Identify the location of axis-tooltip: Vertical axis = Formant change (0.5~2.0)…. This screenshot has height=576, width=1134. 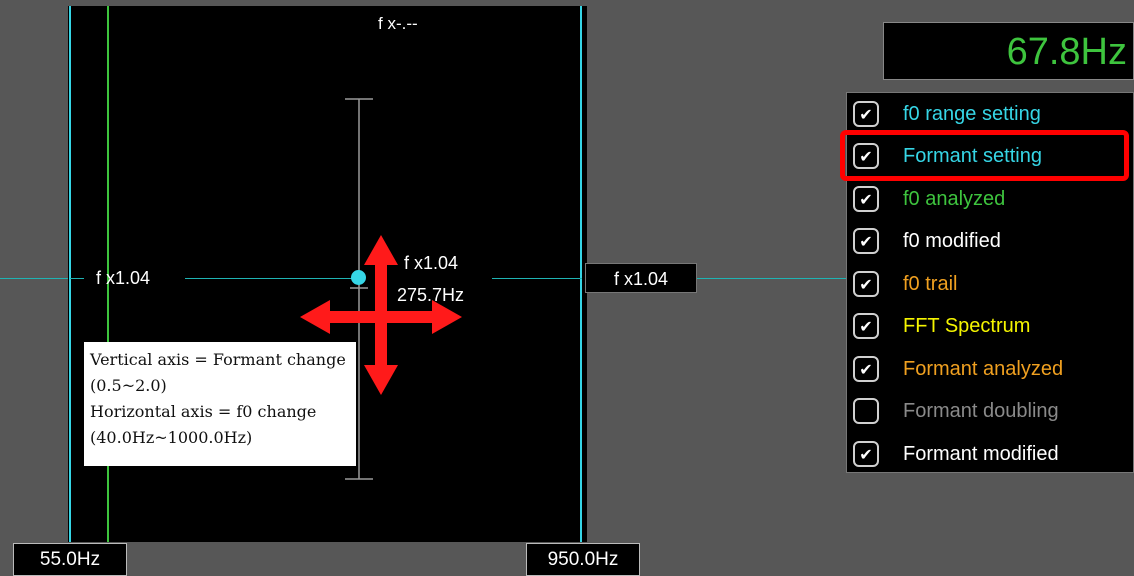
(220, 404).